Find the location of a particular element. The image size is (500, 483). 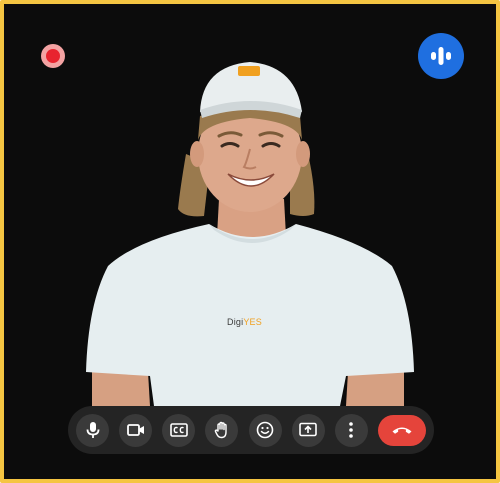

call-controls-toolbar is located at coordinates (251, 430).